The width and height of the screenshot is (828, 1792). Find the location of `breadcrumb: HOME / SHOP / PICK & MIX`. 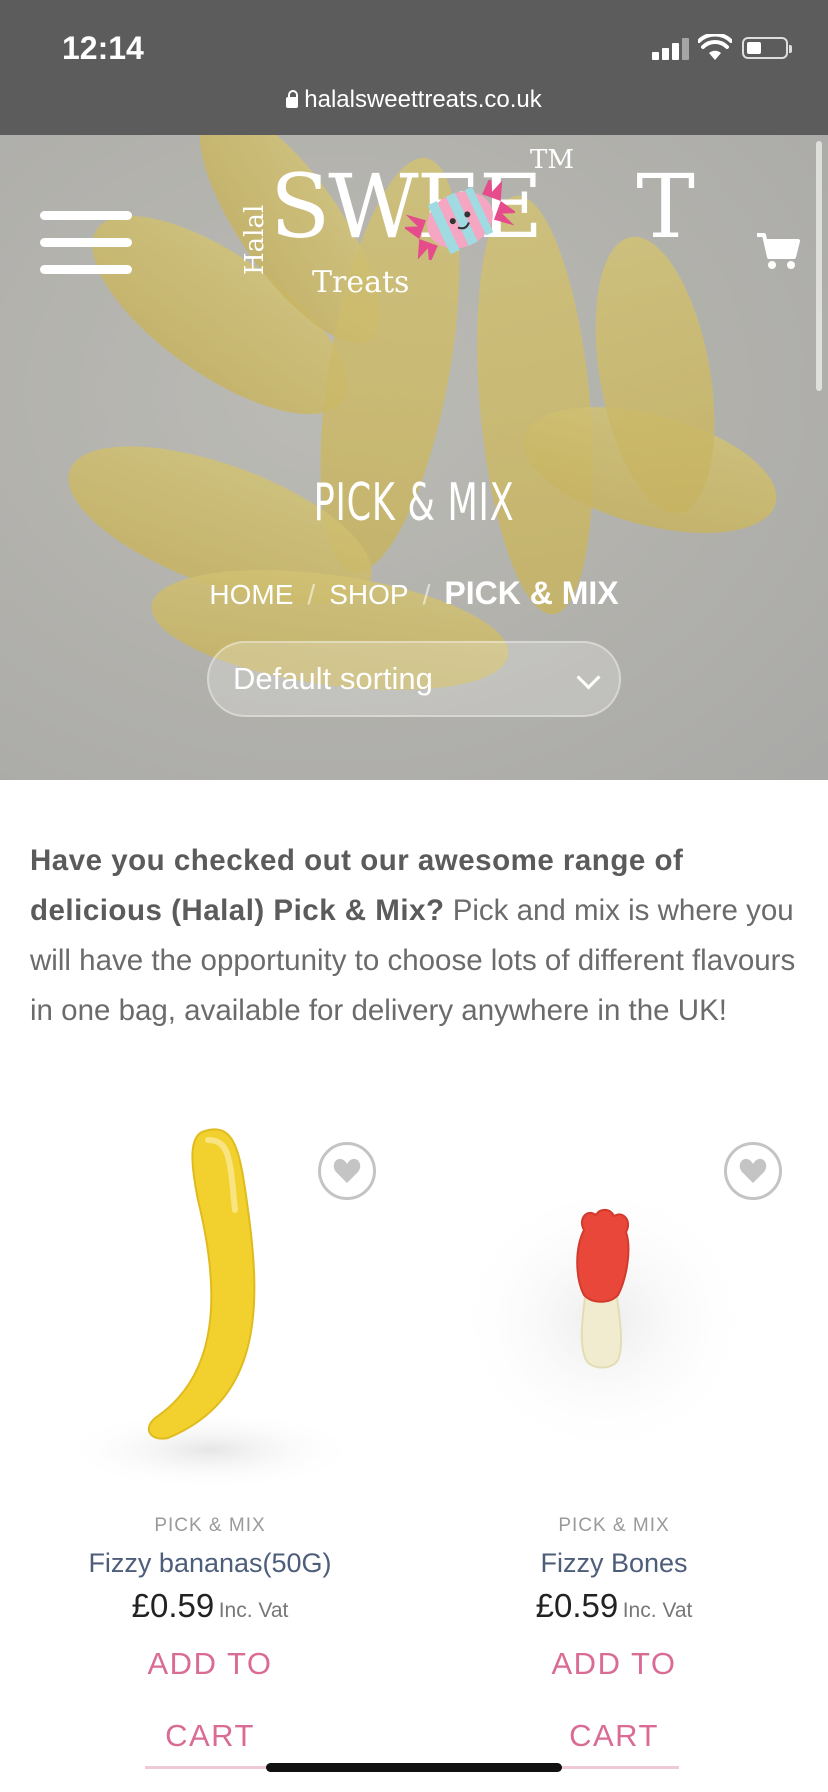

breadcrumb: HOME / SHOP / PICK & MIX is located at coordinates (414, 593).